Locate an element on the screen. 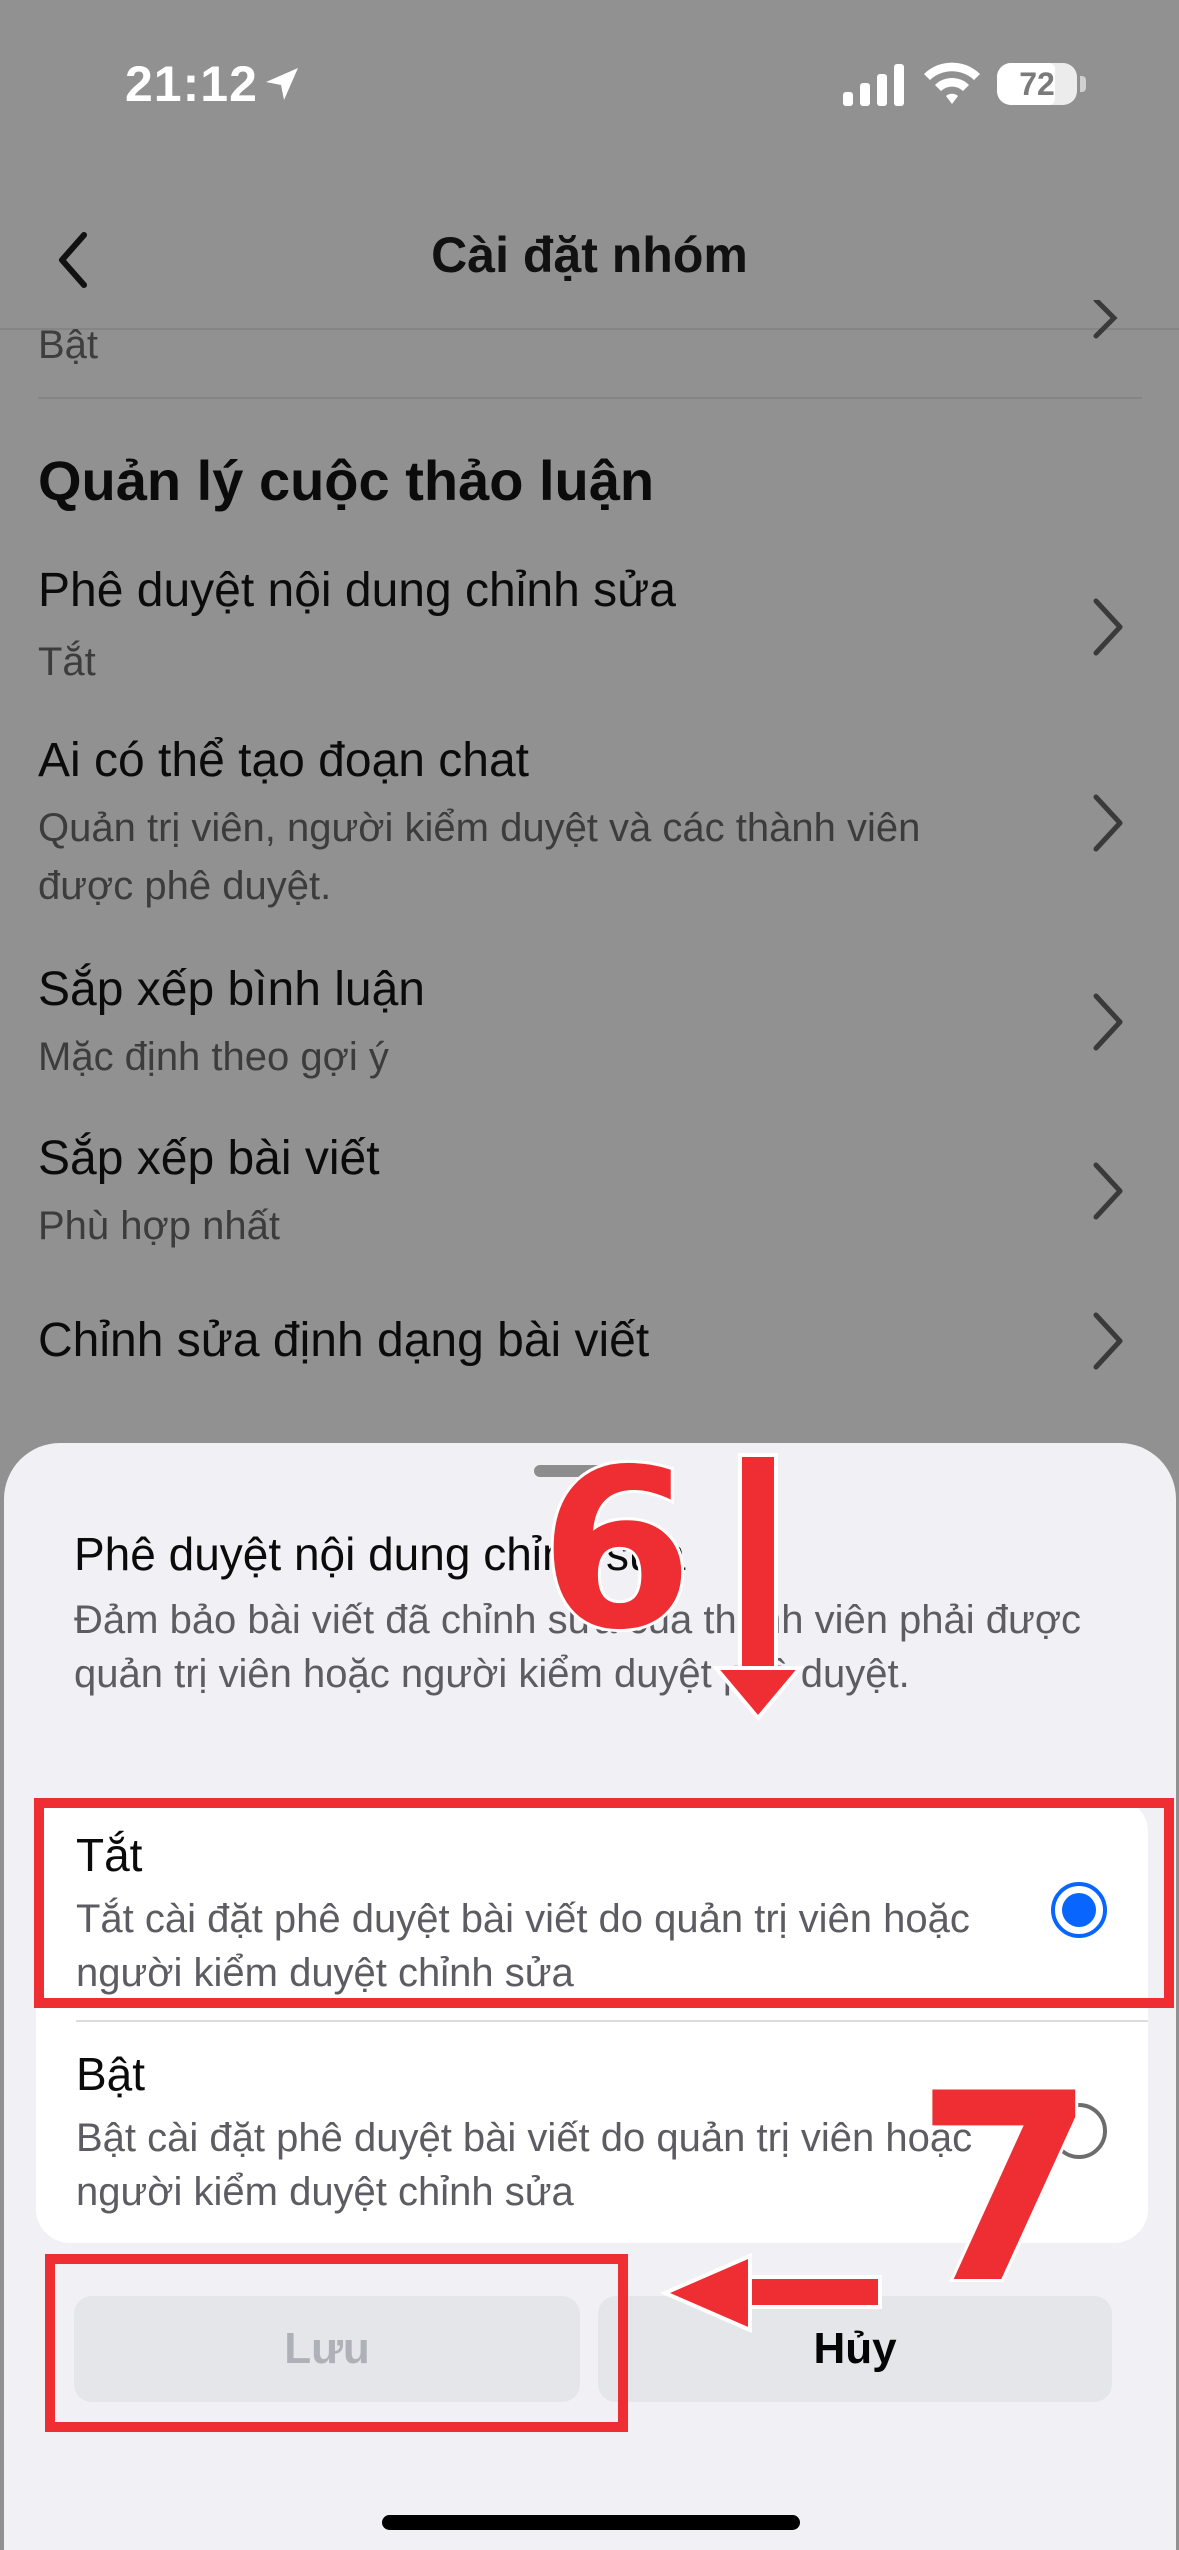  setting-title: Phê duyệt nội dung chỉnh sửa is located at coordinates (357, 590).